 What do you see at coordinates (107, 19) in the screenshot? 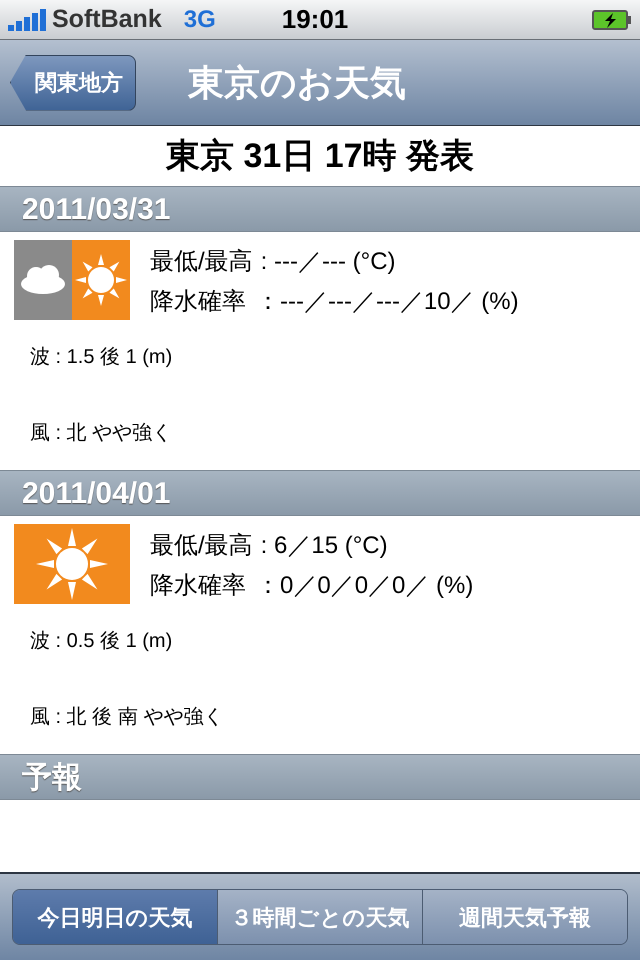
I see `carrier-name: SoftBank` at bounding box center [107, 19].